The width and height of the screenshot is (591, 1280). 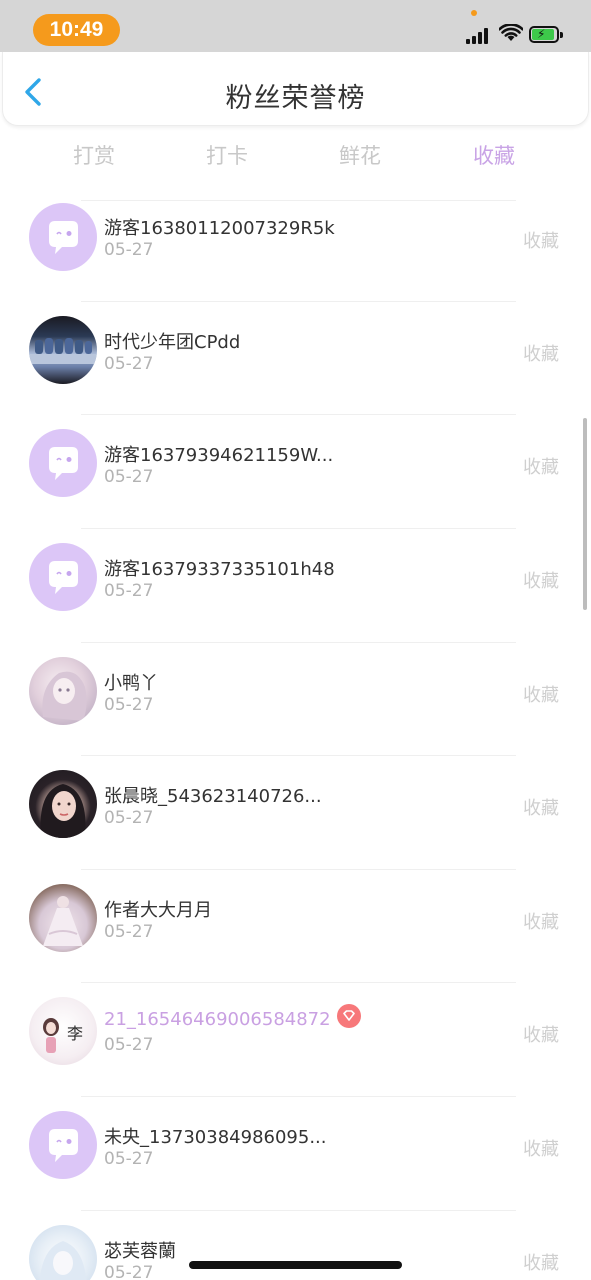 I want to click on wifi-icon, so click(x=511, y=32).